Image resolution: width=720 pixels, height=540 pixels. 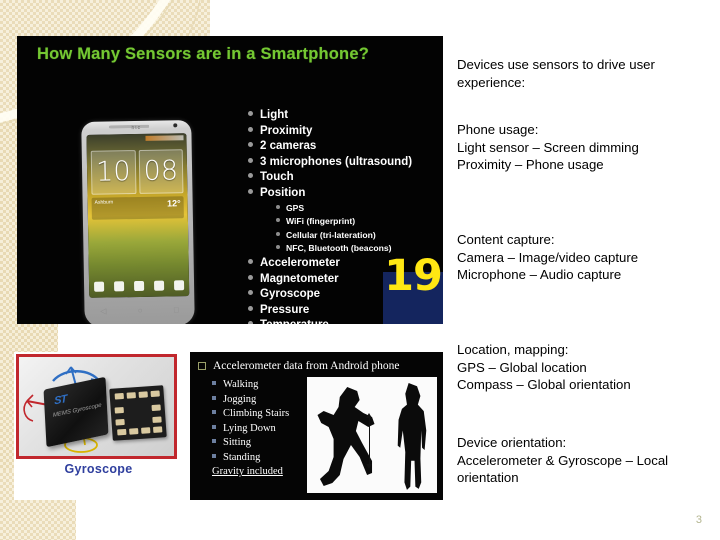 I want to click on phone-nav-bar: ◁ ○ □, so click(x=139, y=310).